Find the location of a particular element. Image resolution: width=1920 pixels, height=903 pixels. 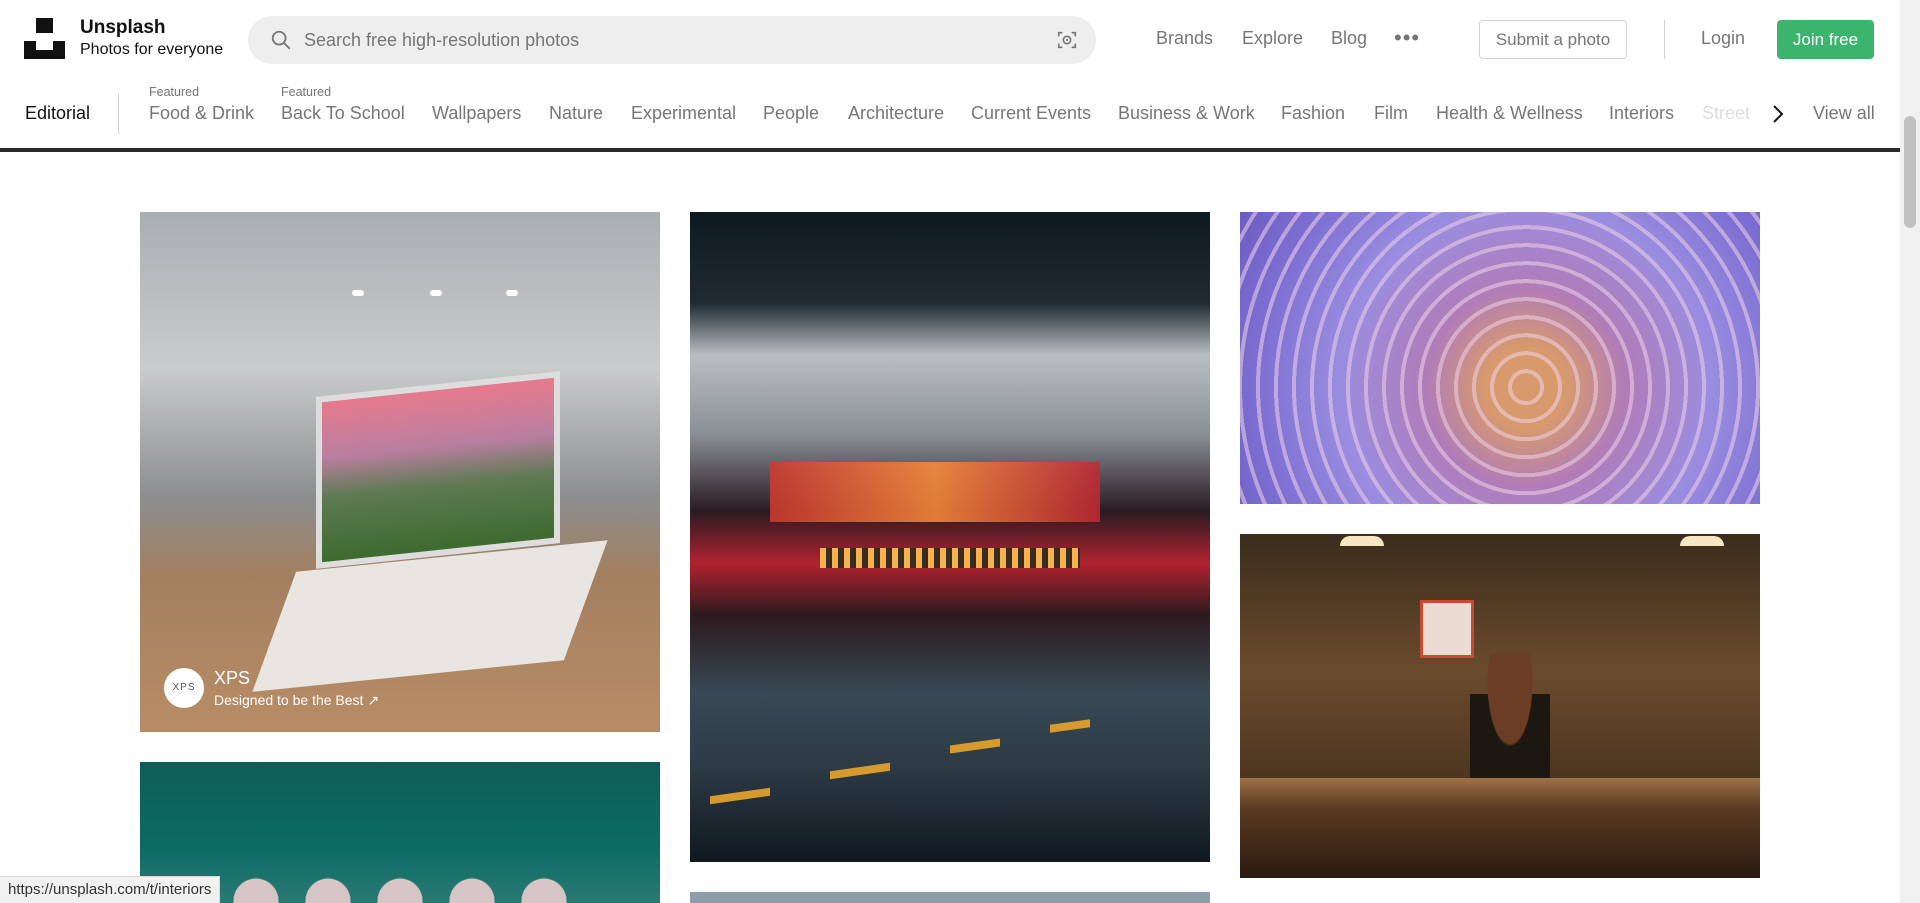

sponsor-avatar: XPS is located at coordinates (184, 688).